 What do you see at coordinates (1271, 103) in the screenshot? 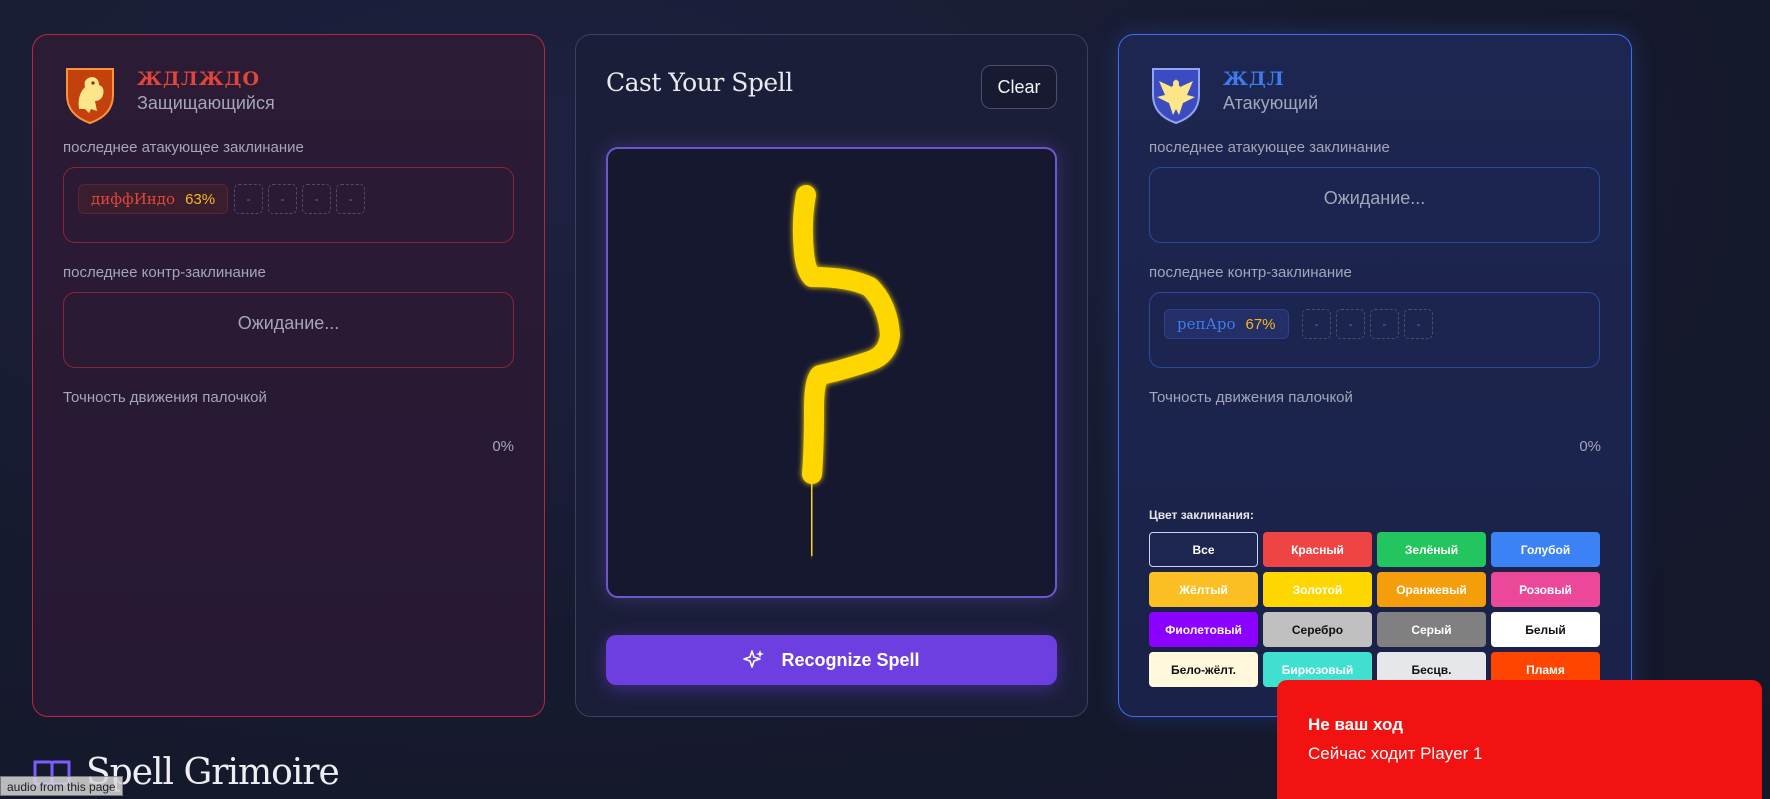
I see `player-role: Атакующий` at bounding box center [1271, 103].